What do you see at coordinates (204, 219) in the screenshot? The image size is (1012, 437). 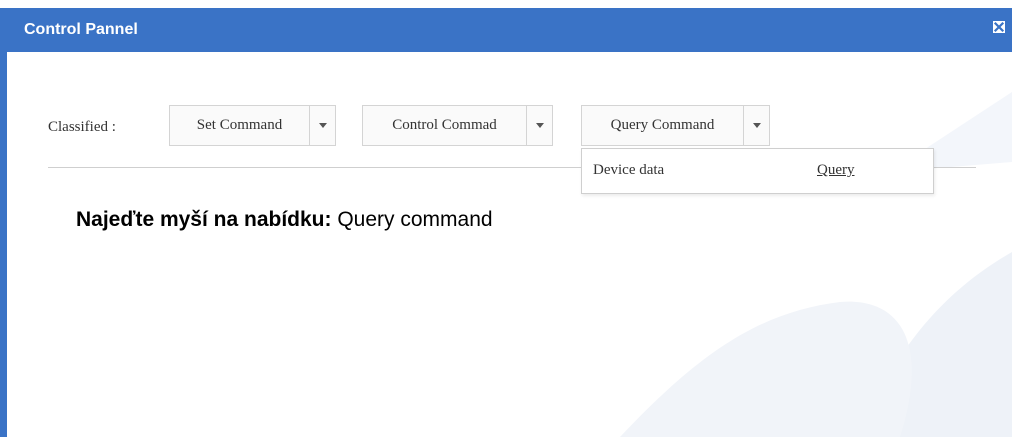 I see `instruction-bold: Najeďte myší na nabídku:` at bounding box center [204, 219].